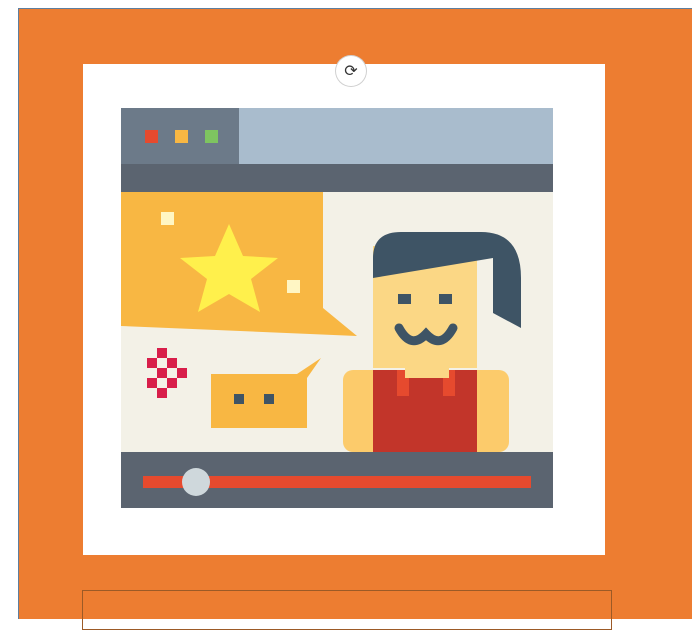  What do you see at coordinates (151, 136) in the screenshot?
I see `window-button-red` at bounding box center [151, 136].